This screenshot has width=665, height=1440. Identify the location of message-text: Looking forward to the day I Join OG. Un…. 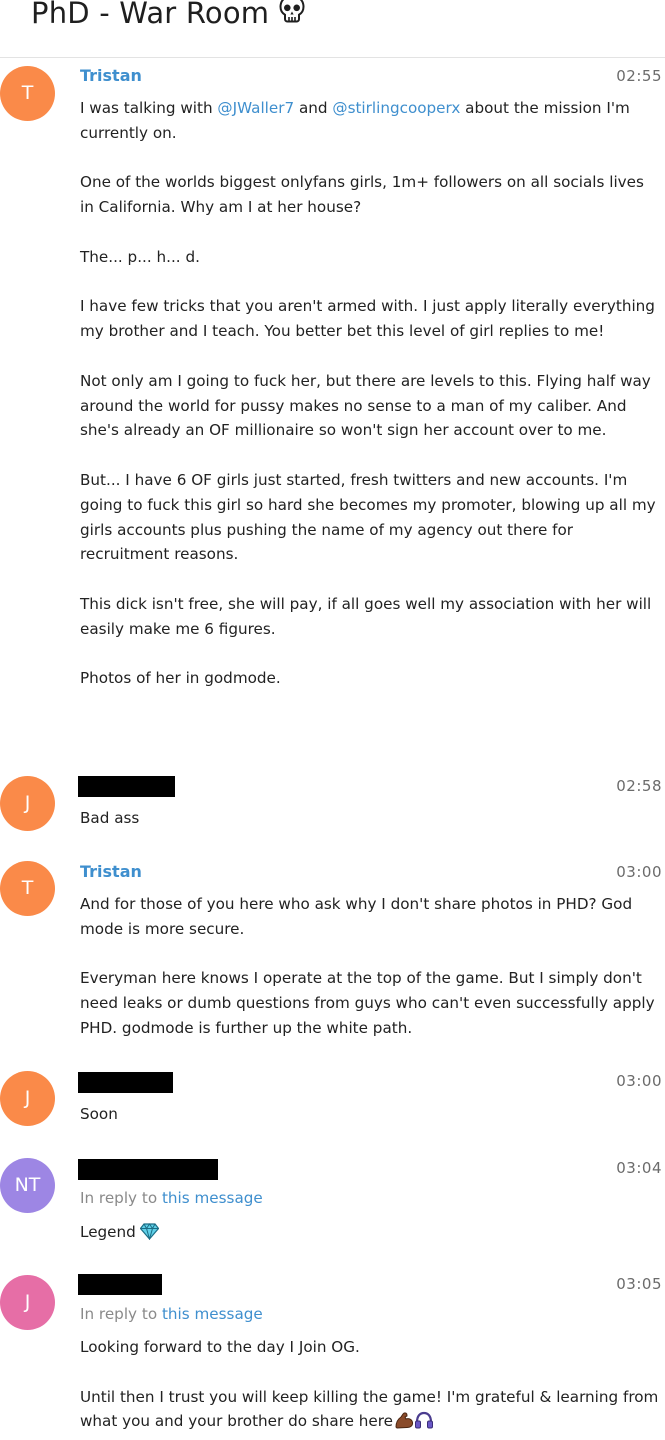
(370, 1386).